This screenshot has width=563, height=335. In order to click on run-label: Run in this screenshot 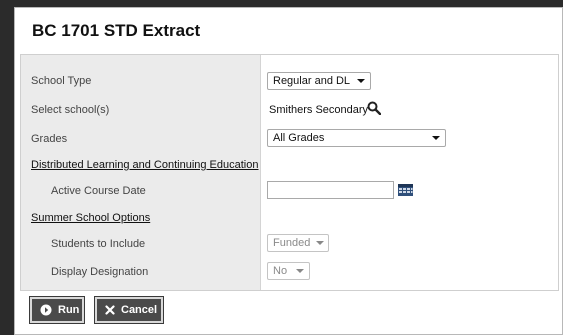, I will do `click(69, 310)`.